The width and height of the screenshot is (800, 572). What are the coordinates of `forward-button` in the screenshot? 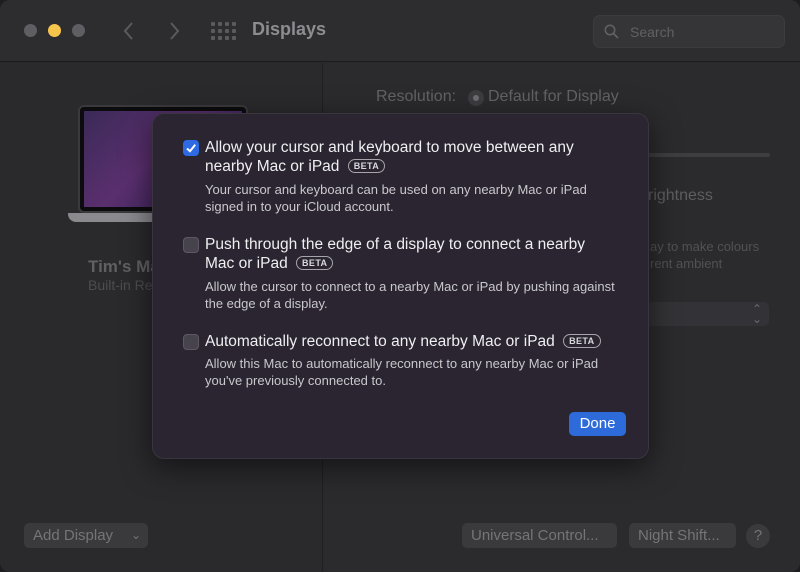 It's located at (174, 31).